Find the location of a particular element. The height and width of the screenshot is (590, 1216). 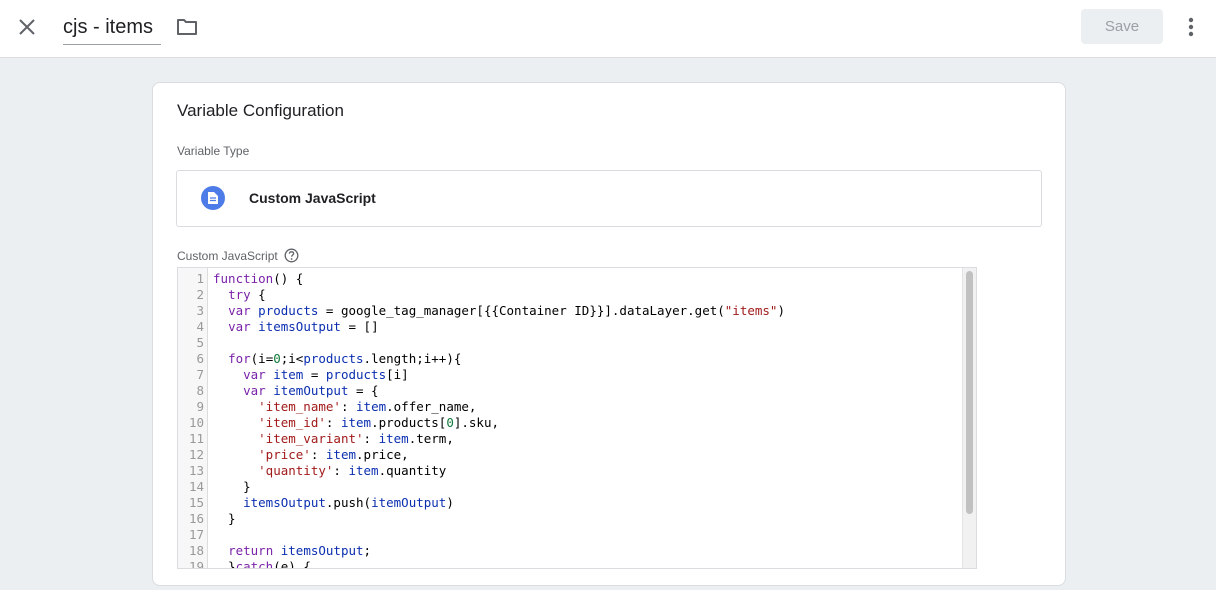

variable-name-field: cjs - items is located at coordinates (112, 28).